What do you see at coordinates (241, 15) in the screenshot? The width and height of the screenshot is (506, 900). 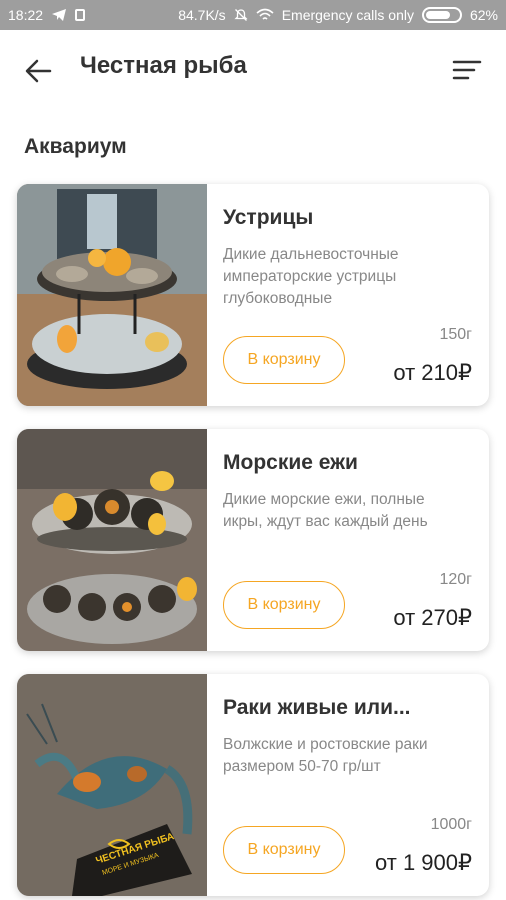 I see `mute-icon` at bounding box center [241, 15].